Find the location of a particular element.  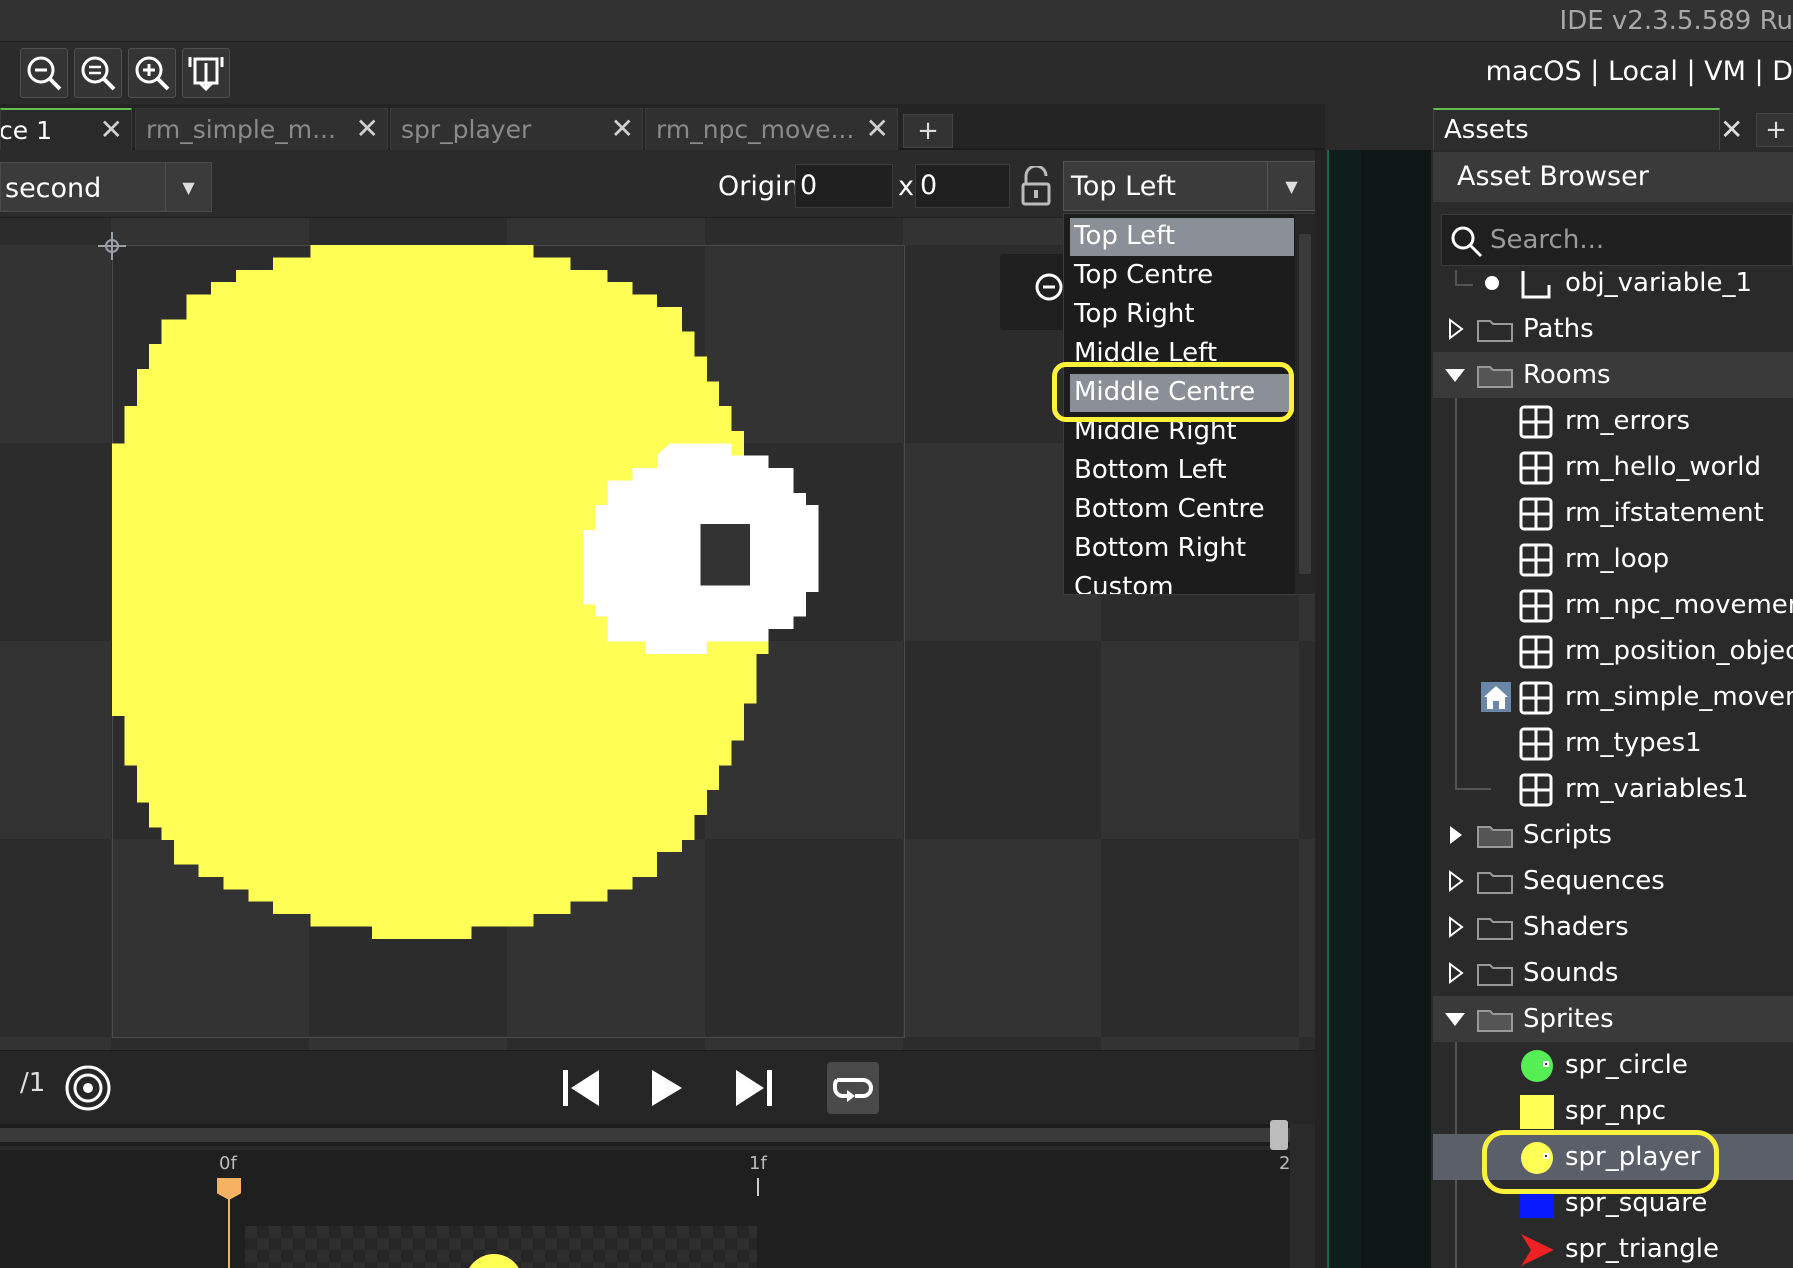

frame-select: second ▼ is located at coordinates (106, 187).